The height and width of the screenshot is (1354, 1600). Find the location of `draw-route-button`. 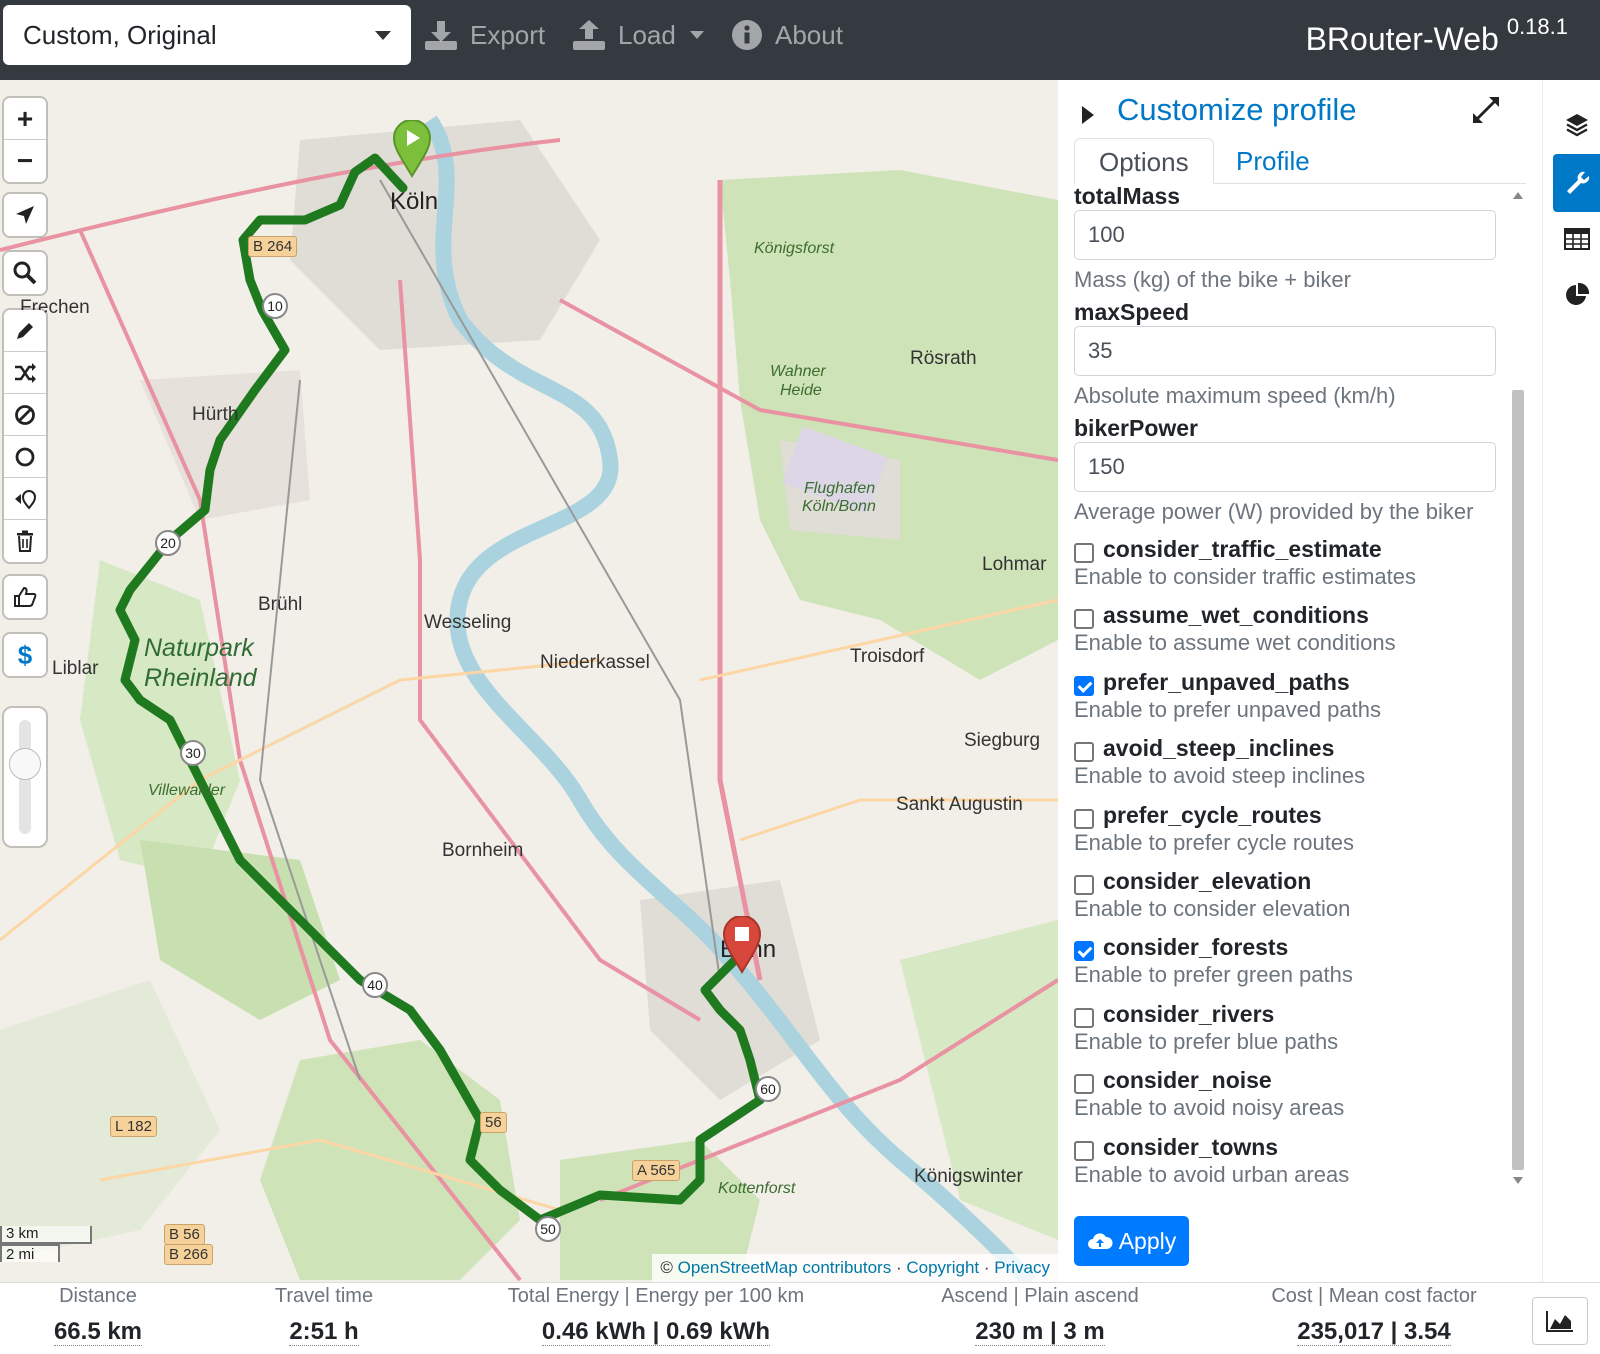

draw-route-button is located at coordinates (25, 331).